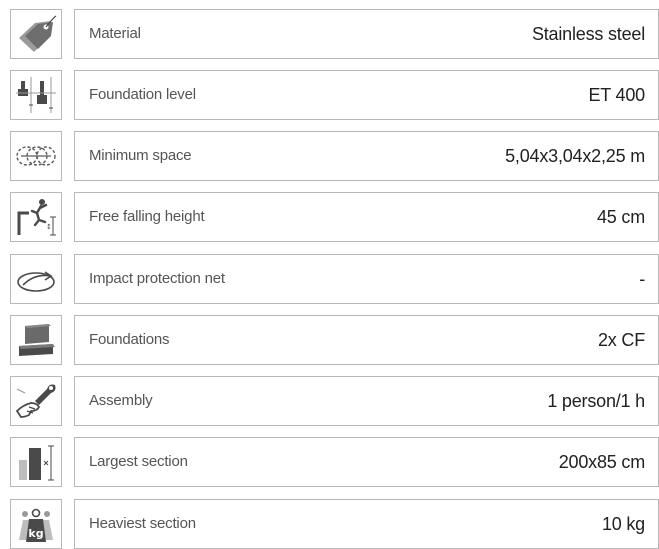 The height and width of the screenshot is (549, 659). I want to click on spec-row-material: Material Stainless steel, so click(334, 34).